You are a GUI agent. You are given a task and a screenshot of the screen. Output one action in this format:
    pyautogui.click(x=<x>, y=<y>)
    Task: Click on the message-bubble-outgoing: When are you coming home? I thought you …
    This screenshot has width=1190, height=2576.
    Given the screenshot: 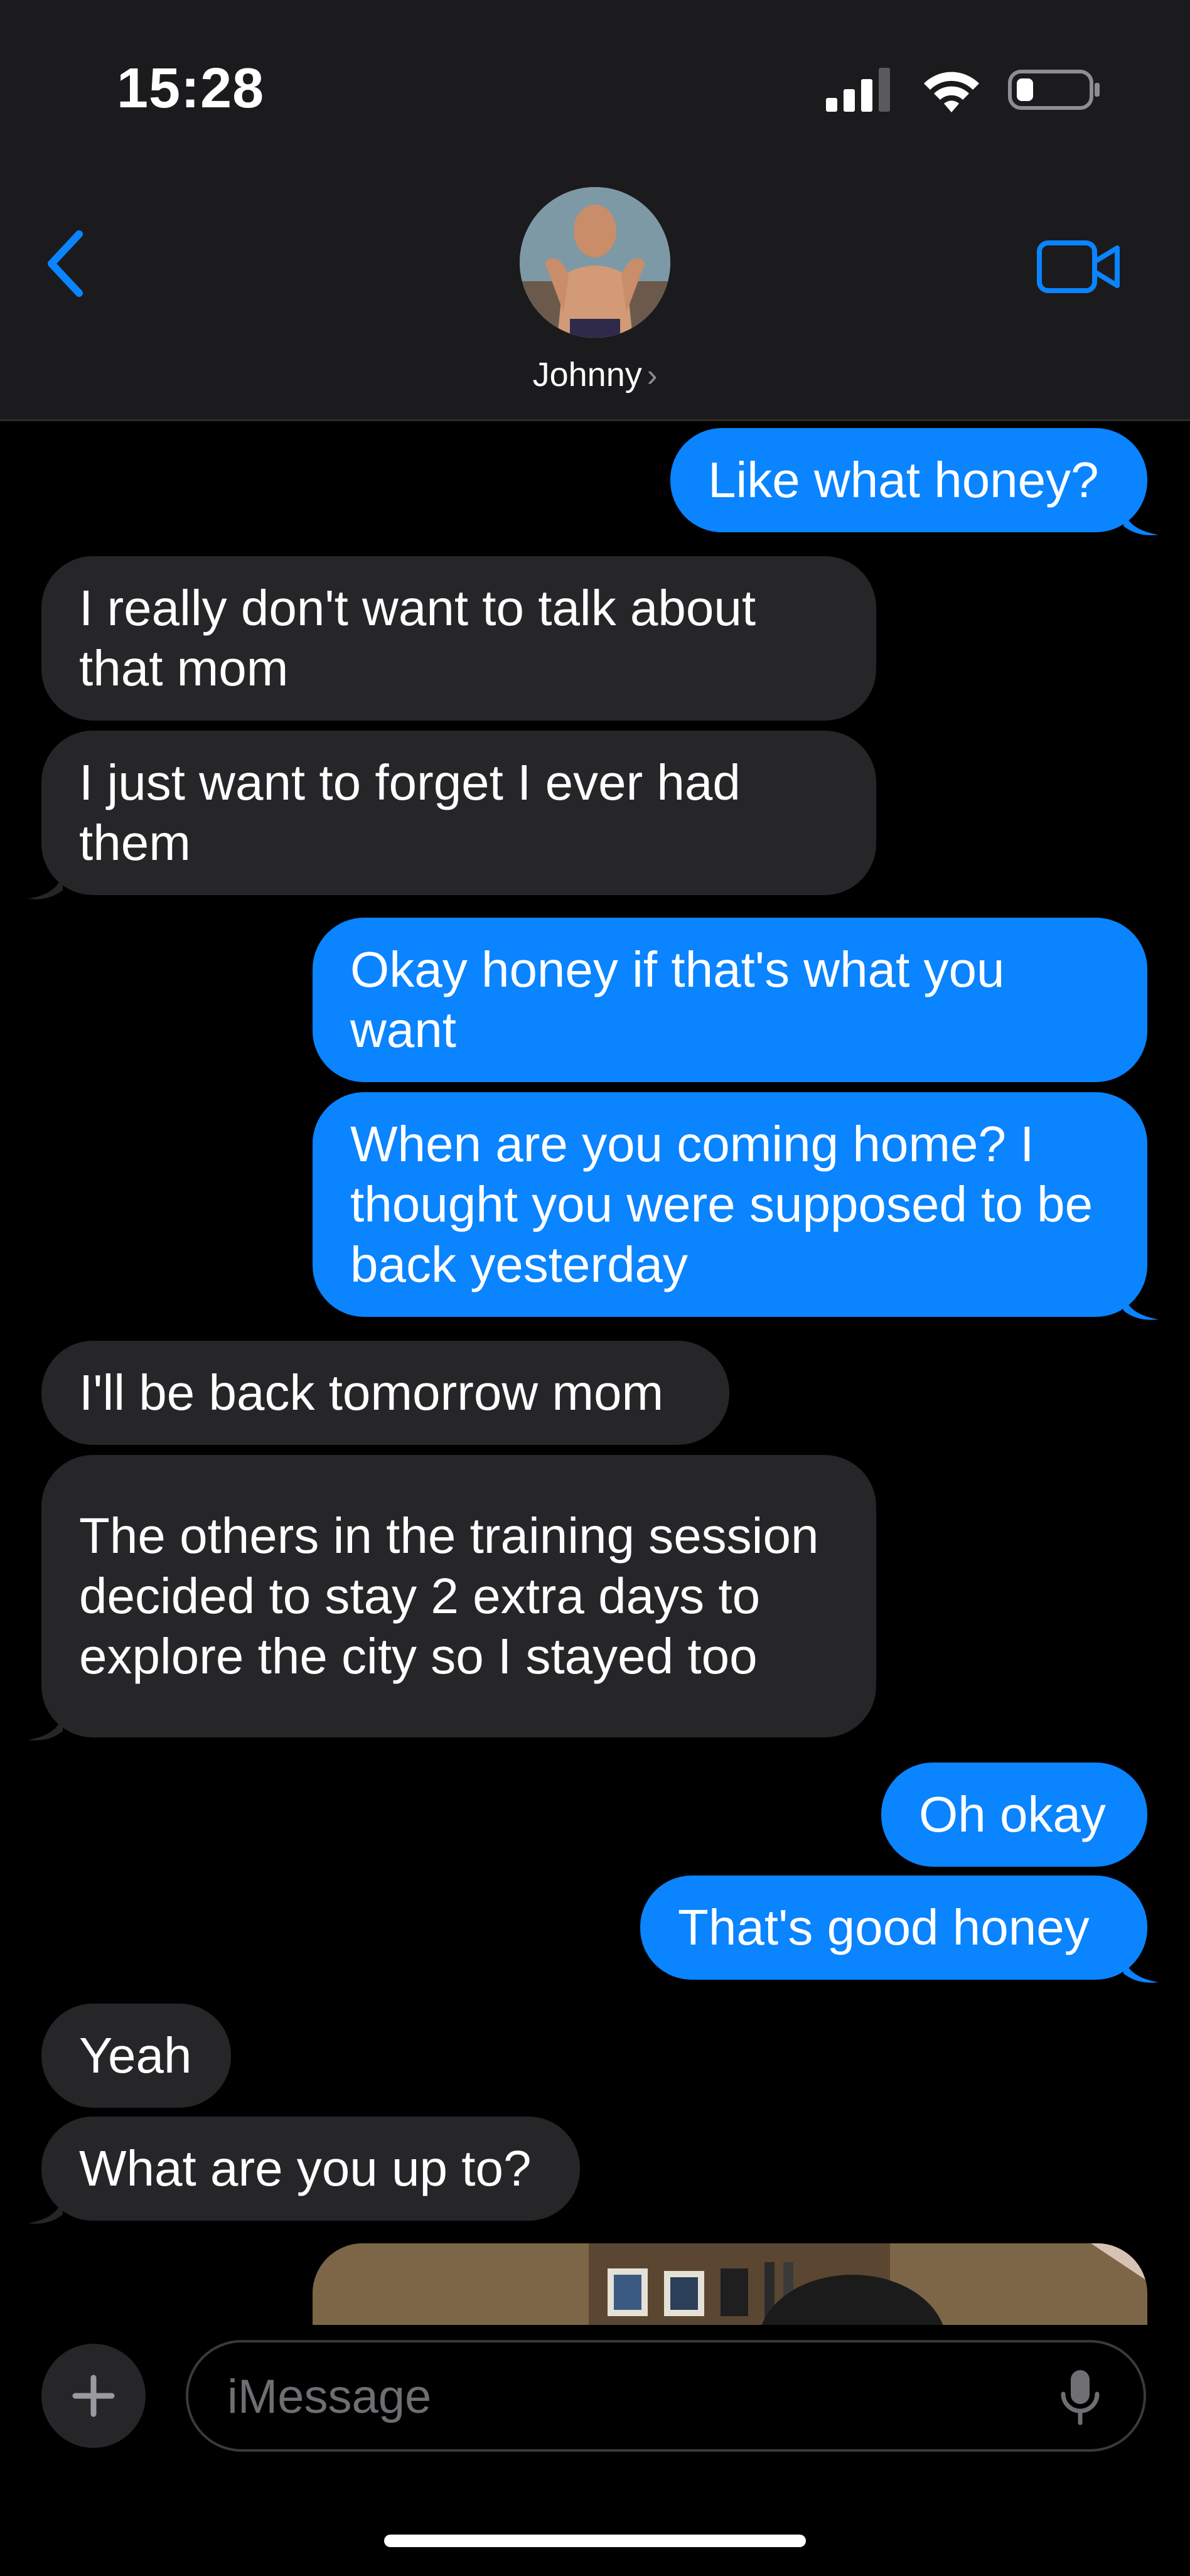 What is the action you would take?
    pyautogui.click(x=730, y=1204)
    